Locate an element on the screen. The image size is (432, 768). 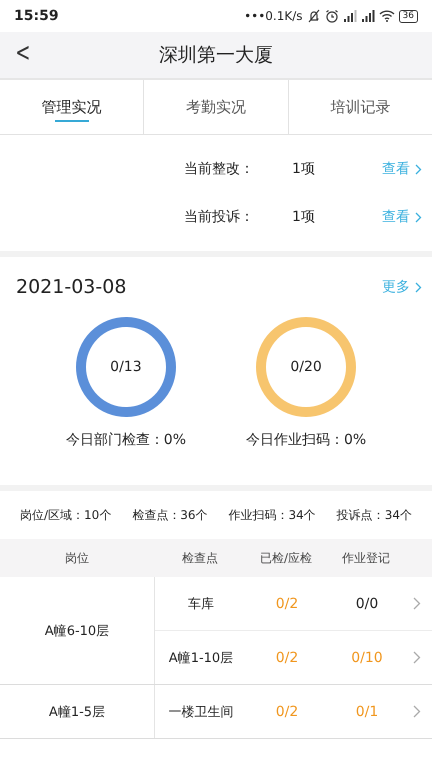
summary-stat: 岗位/区域：10个 is located at coordinates (66, 515).